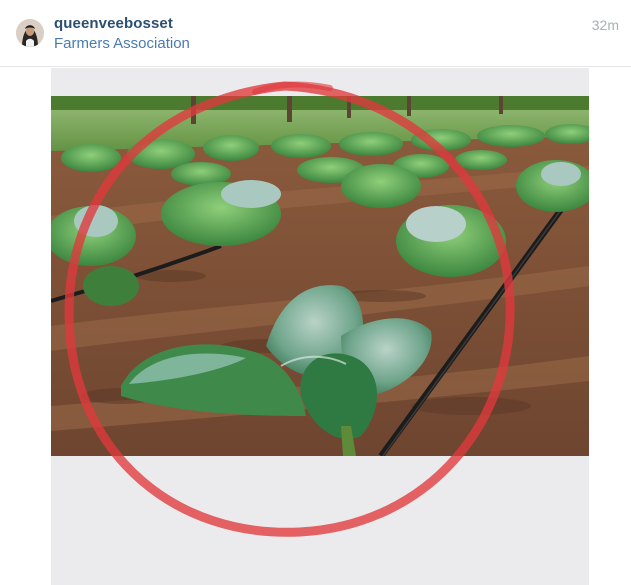  What do you see at coordinates (605, 25) in the screenshot?
I see `post-timestamp: 32m` at bounding box center [605, 25].